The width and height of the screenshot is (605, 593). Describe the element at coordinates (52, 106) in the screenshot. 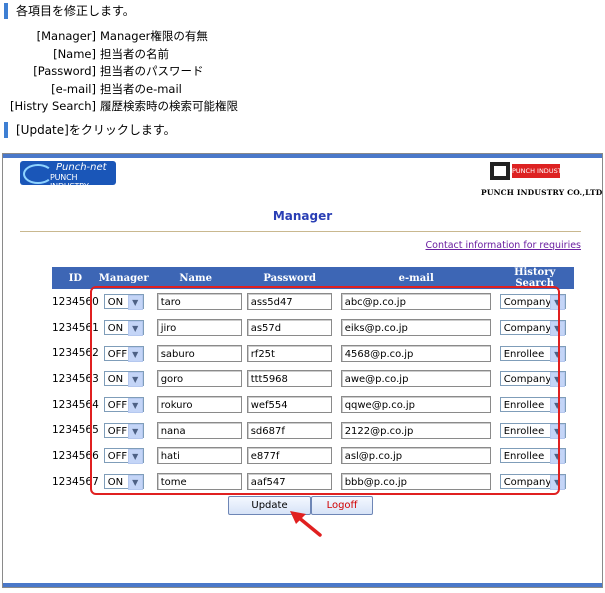

I see `definition-key: [Histry Search]` at that location.